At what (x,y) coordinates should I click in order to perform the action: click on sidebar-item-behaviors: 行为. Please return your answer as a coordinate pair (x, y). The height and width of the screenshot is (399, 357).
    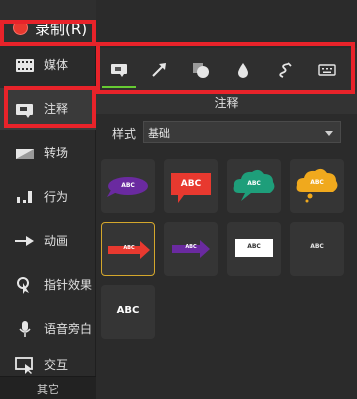
    Looking at the image, I should click on (48, 197).